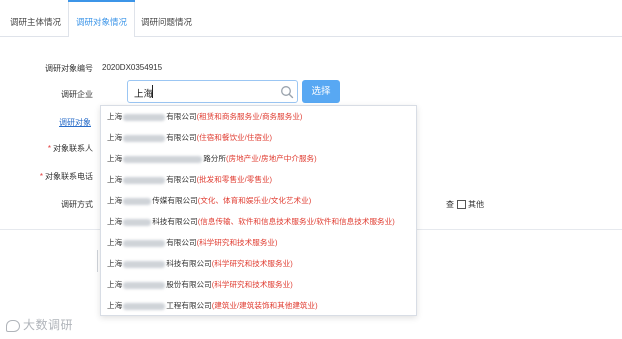  Describe the element at coordinates (69, 68) in the screenshot. I see `code-label: 调研对象编号` at that location.